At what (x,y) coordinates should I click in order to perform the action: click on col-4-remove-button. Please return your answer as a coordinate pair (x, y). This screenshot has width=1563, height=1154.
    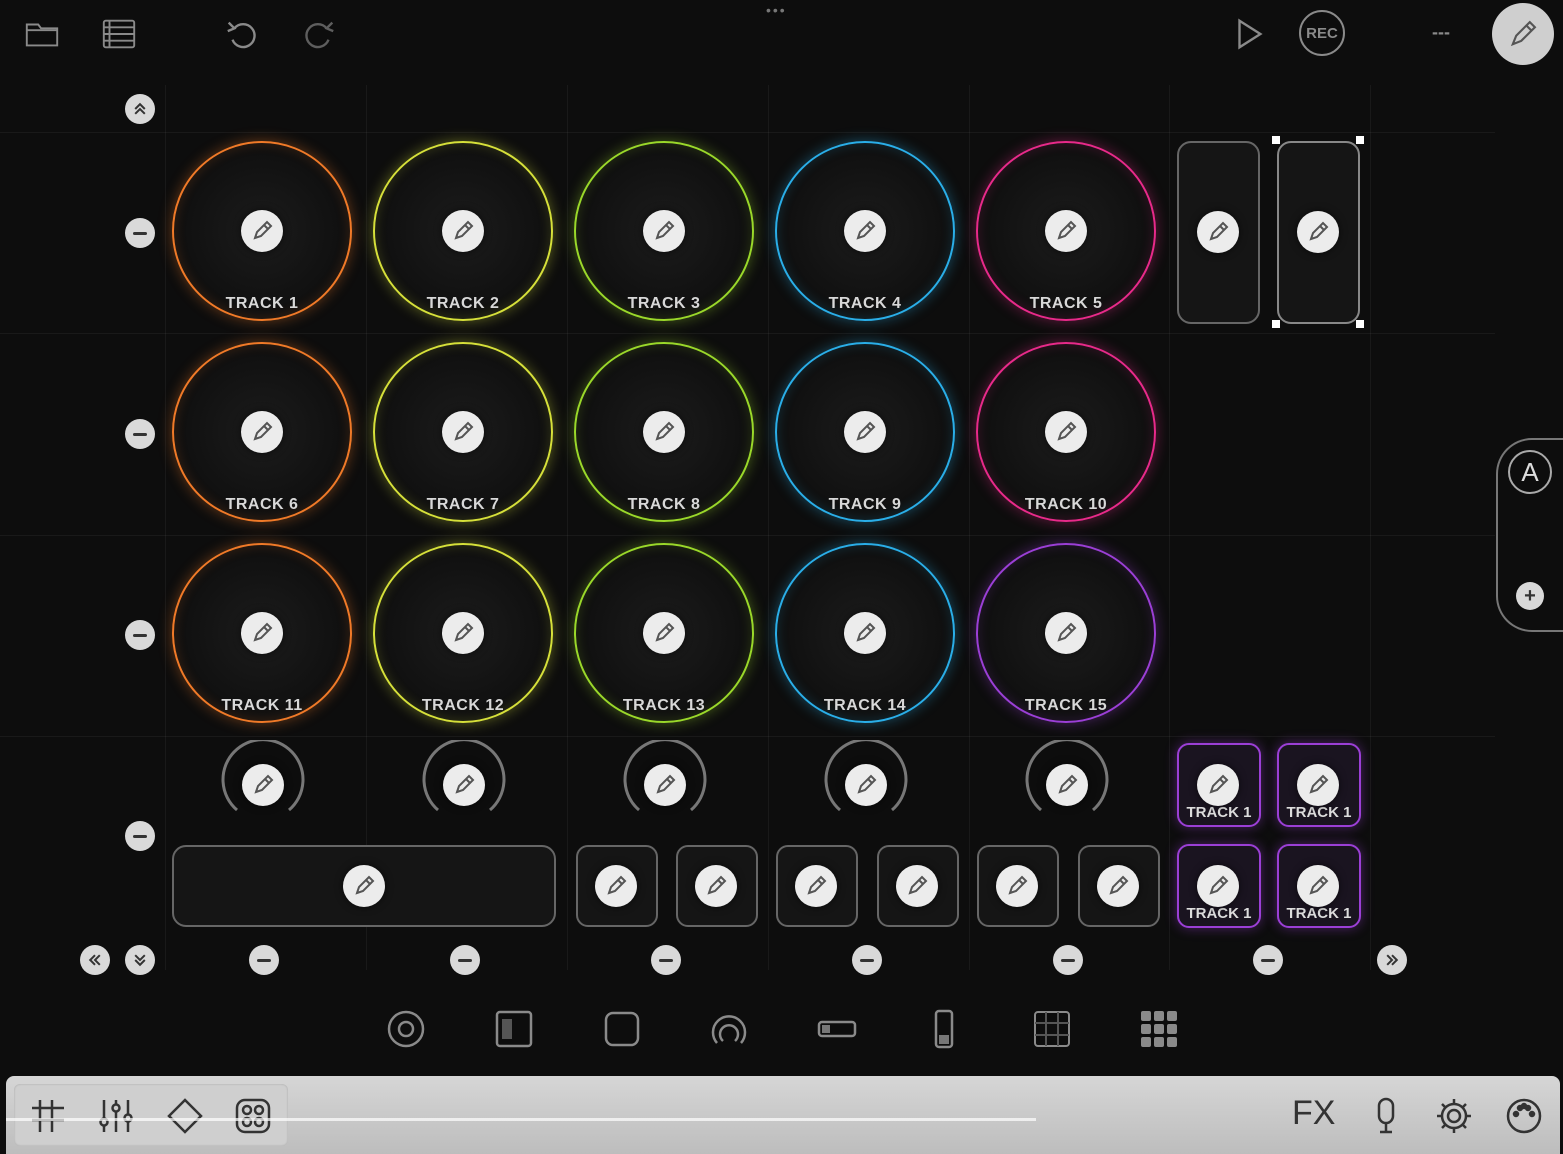
    Looking at the image, I should click on (867, 960).